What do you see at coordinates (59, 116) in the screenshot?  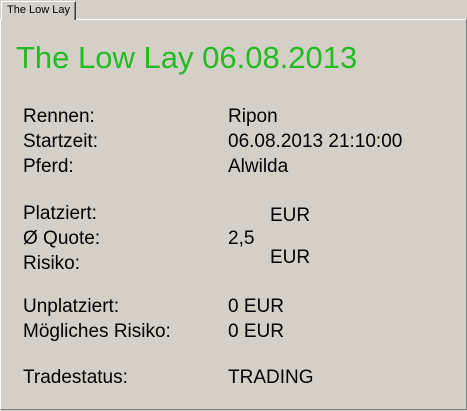 I see `rennen-label: Rennen:` at bounding box center [59, 116].